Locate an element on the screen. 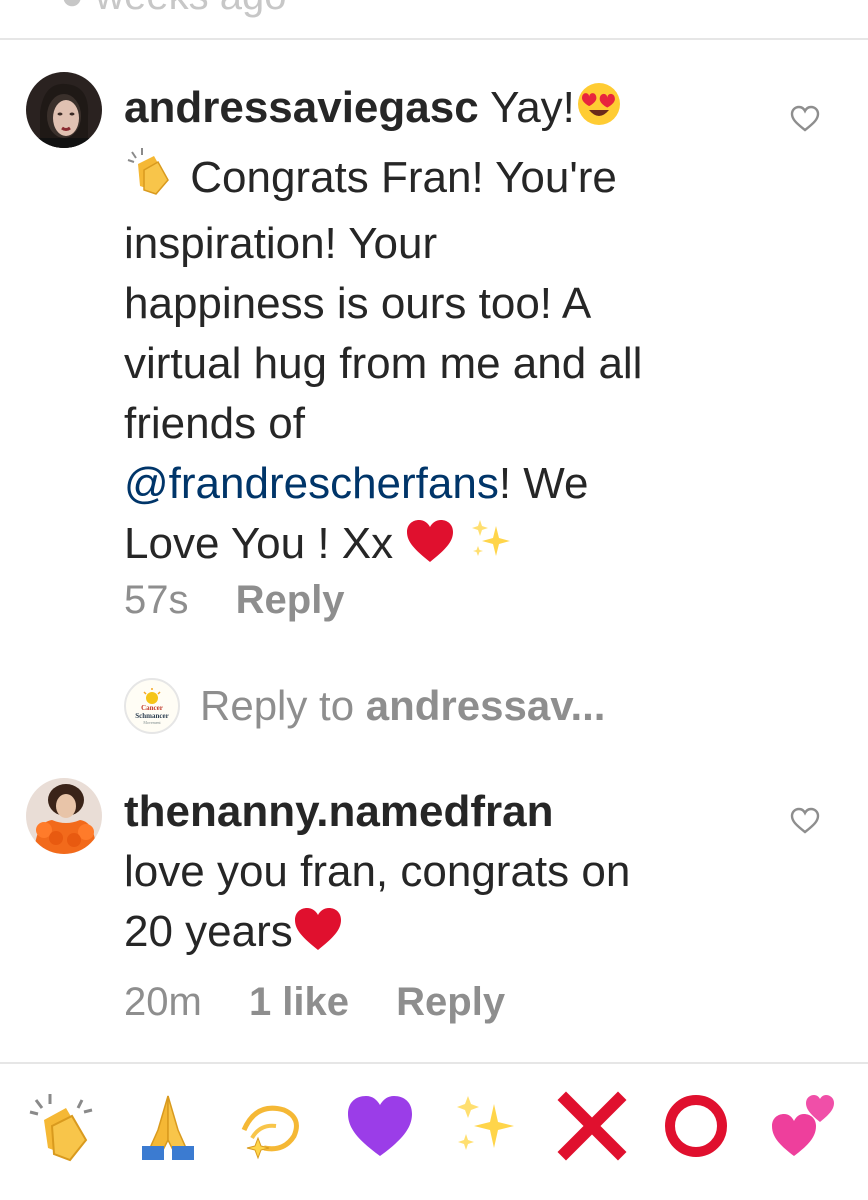 The height and width of the screenshot is (1200, 868). comment-text-yay: Yay! is located at coordinates (532, 107).